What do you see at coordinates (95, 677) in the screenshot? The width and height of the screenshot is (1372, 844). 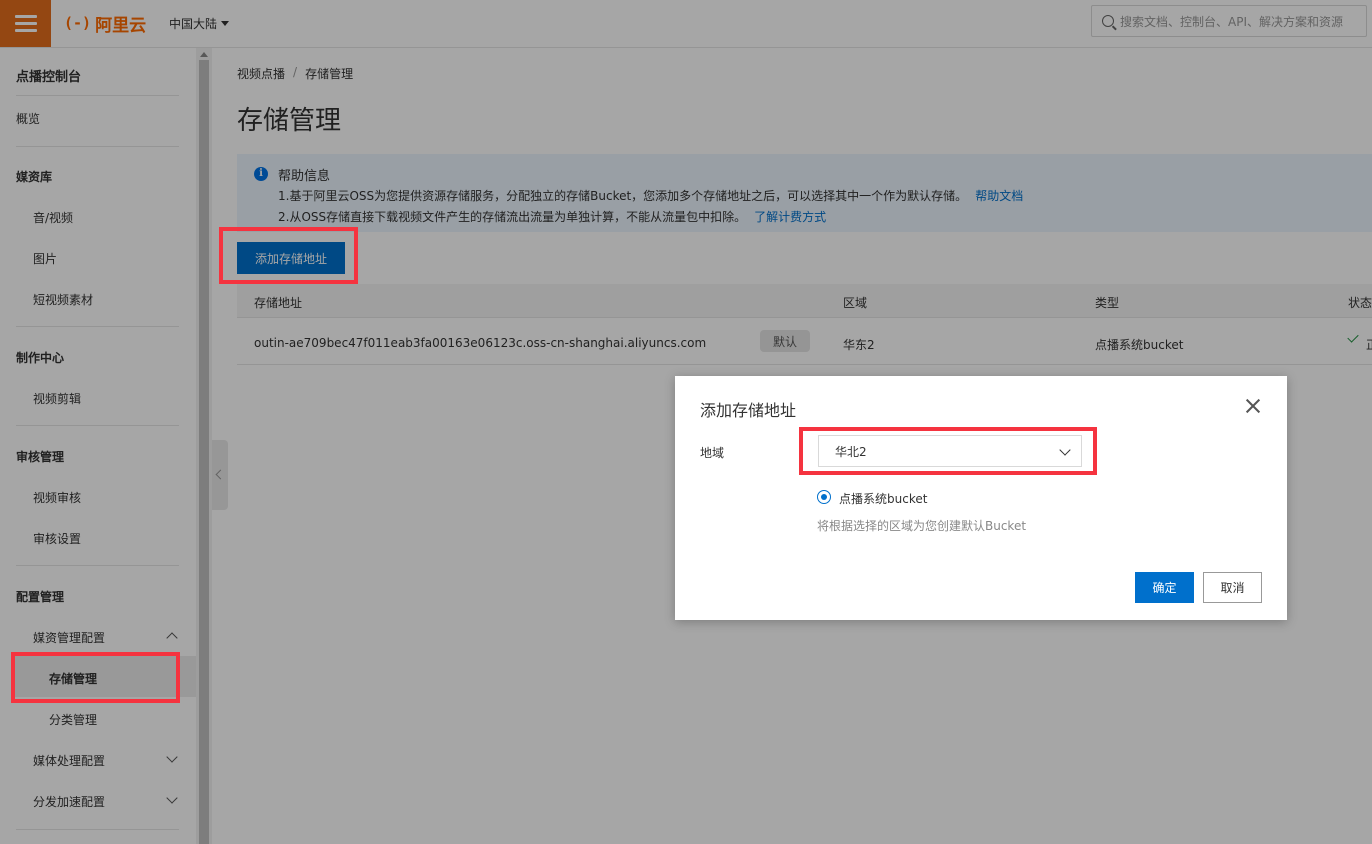 I see `highlight-box-storage-menu` at bounding box center [95, 677].